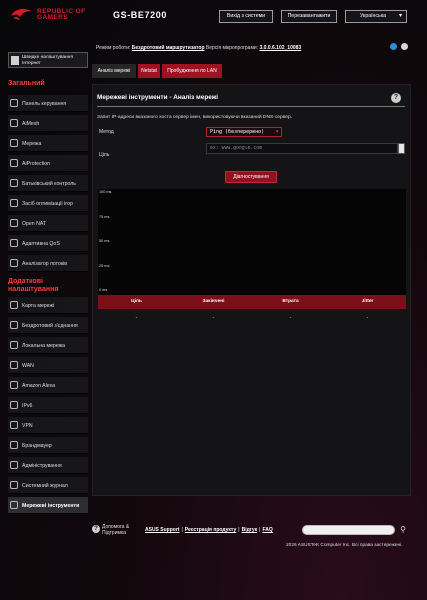  Describe the element at coordinates (37, 446) in the screenshot. I see `sidebar-item-label: Брандмауер` at that location.